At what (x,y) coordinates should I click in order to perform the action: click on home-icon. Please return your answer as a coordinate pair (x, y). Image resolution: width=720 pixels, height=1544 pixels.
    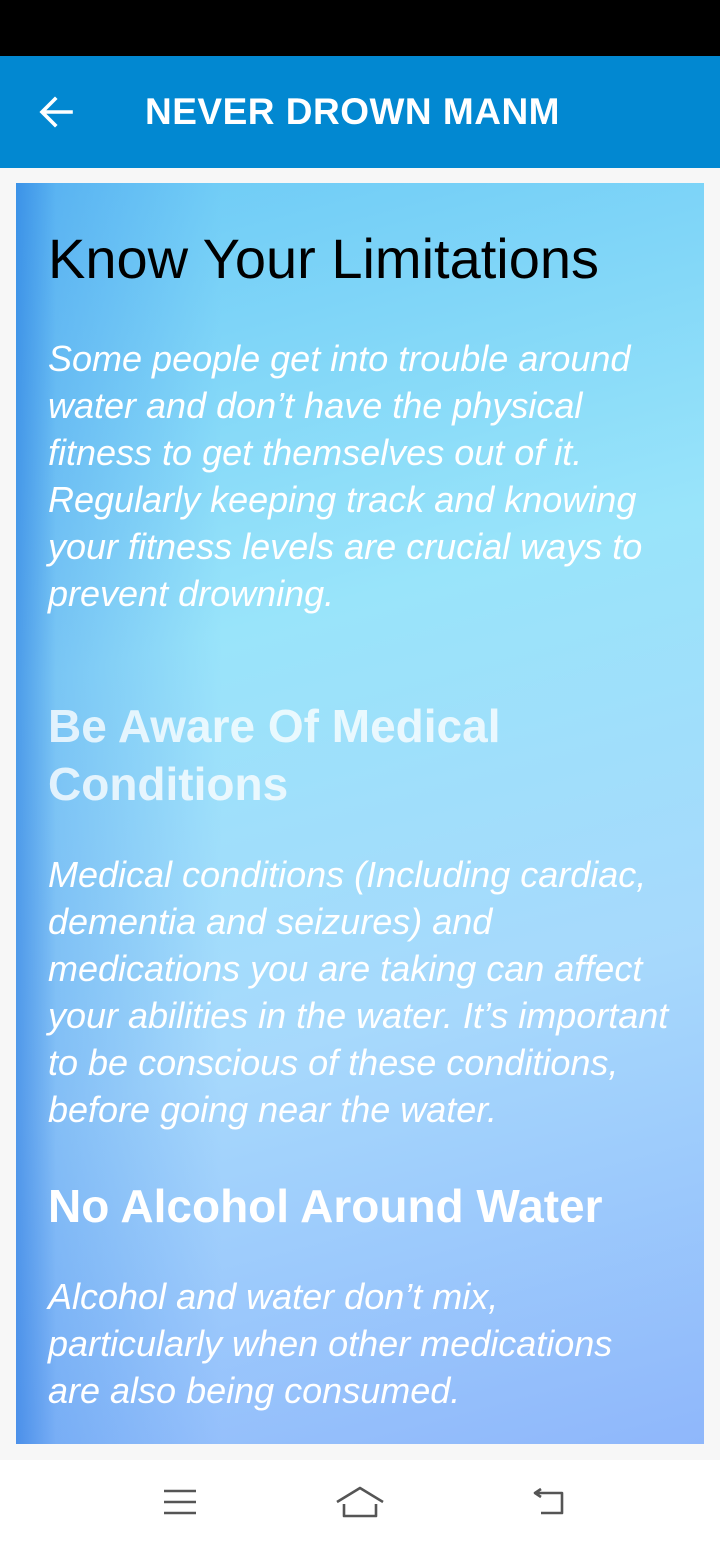
    Looking at the image, I should click on (360, 1502).